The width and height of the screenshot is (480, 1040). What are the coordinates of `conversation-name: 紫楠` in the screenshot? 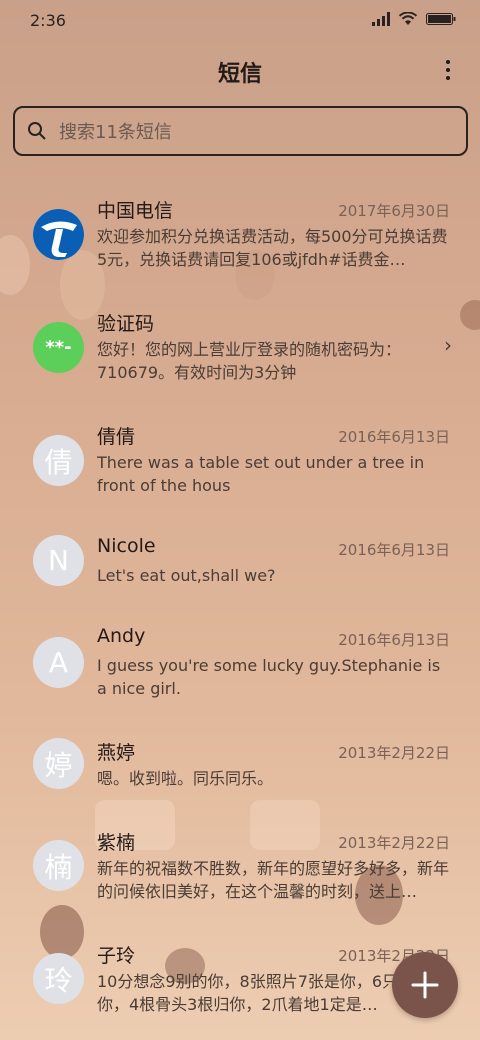 It's located at (116, 843).